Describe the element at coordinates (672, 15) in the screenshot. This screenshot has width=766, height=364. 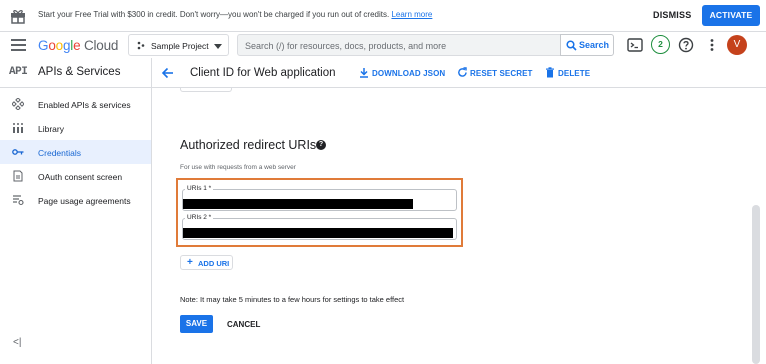
I see `dismiss-button: DISMISS` at that location.